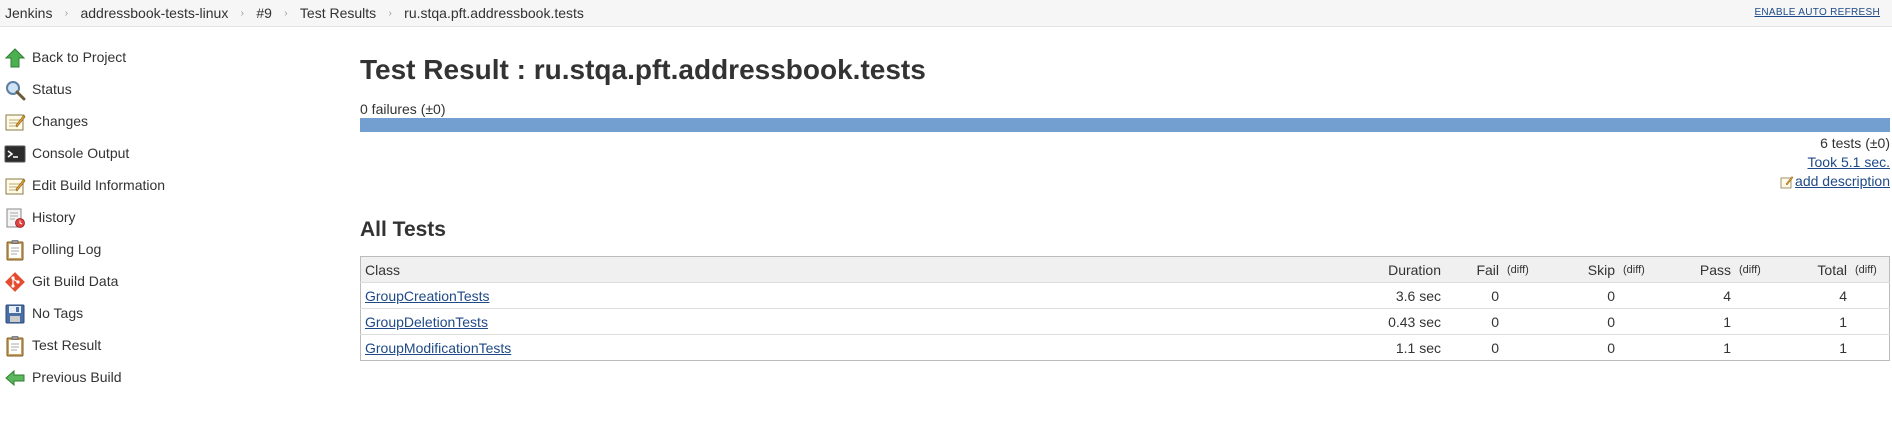 The height and width of the screenshot is (440, 1892). I want to click on task-test-result: Test Result, so click(165, 346).